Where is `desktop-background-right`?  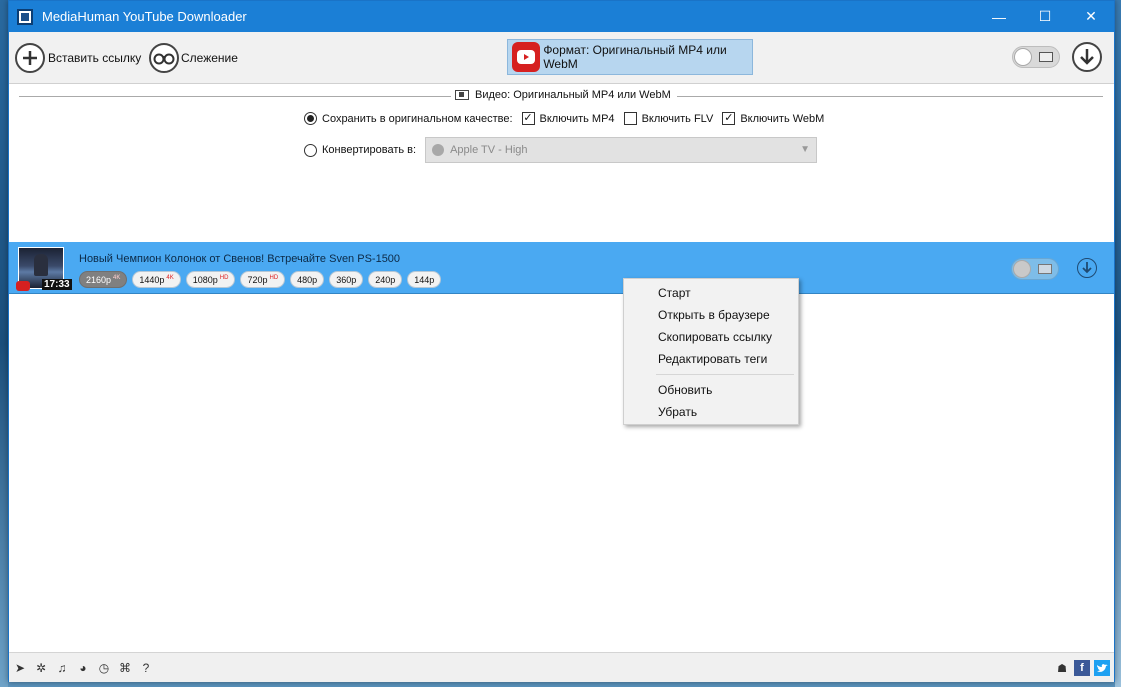 desktop-background-right is located at coordinates (1118, 343).